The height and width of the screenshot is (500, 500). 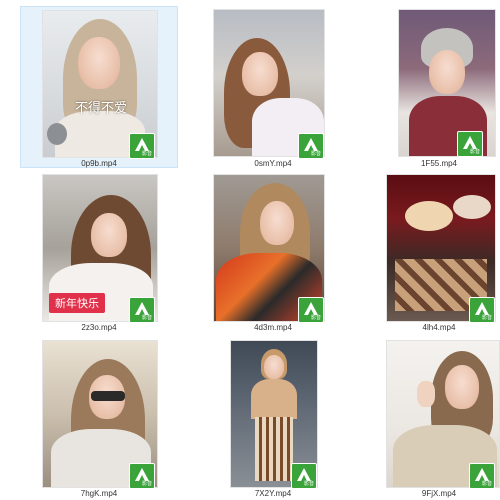 What do you see at coordinates (273, 493) in the screenshot?
I see `file-name: 7X2Y.mp4` at bounding box center [273, 493].